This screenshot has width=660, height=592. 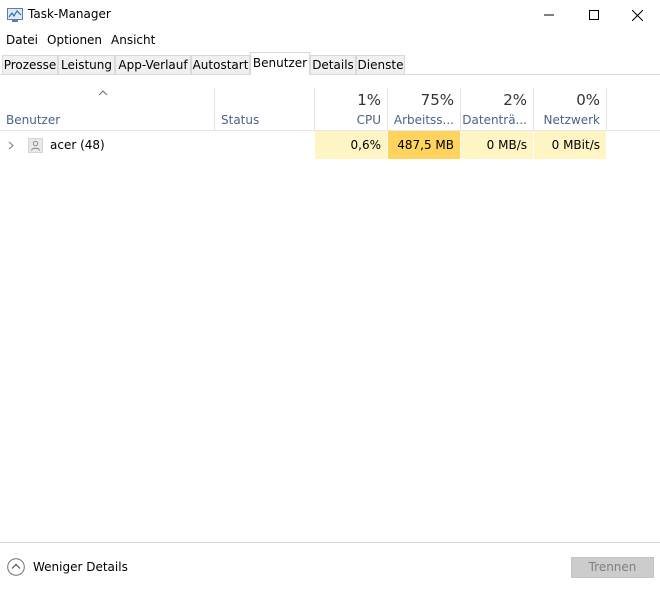 What do you see at coordinates (380, 64) in the screenshot?
I see `tab-dienste: Dienste` at bounding box center [380, 64].